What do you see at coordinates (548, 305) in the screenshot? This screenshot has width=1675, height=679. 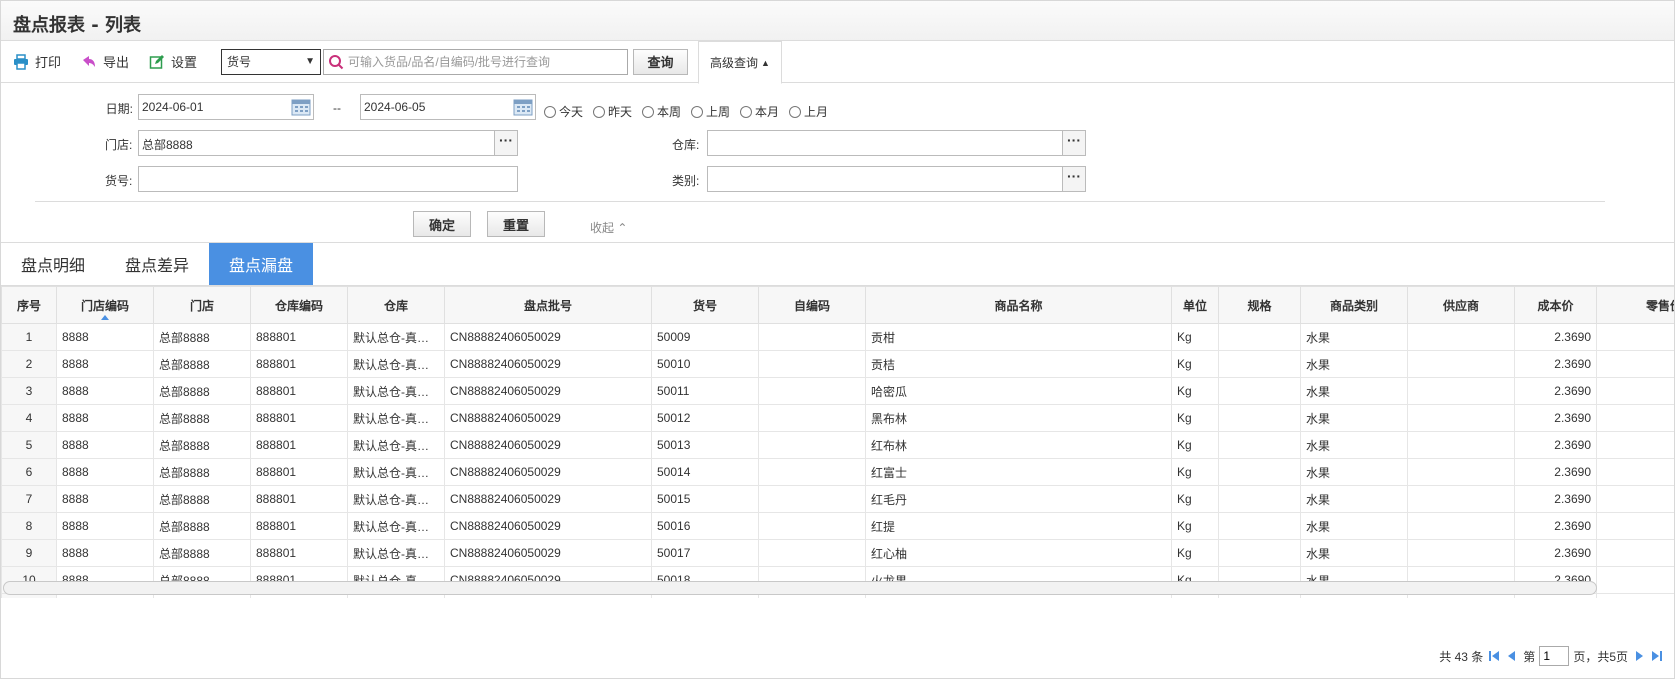 I see `column-header: 盘点批号` at bounding box center [548, 305].